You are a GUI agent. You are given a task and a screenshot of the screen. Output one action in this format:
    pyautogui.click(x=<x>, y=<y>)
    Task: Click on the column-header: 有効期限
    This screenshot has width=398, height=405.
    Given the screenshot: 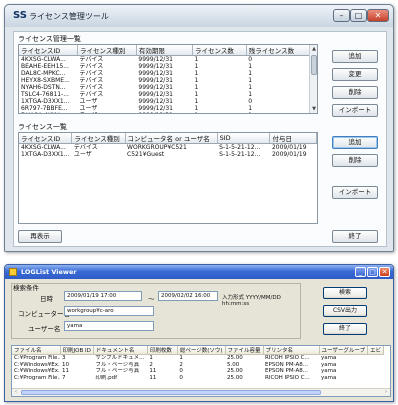 What is the action you would take?
    pyautogui.click(x=165, y=50)
    